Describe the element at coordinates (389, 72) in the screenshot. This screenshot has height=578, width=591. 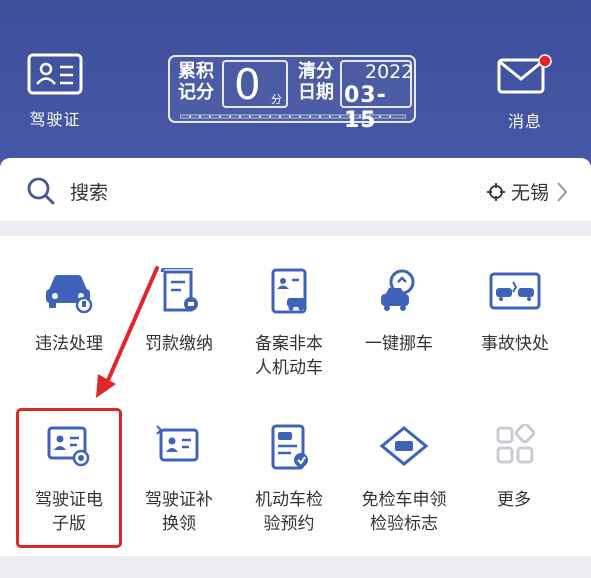
I see `clear-year: 2022` at that location.